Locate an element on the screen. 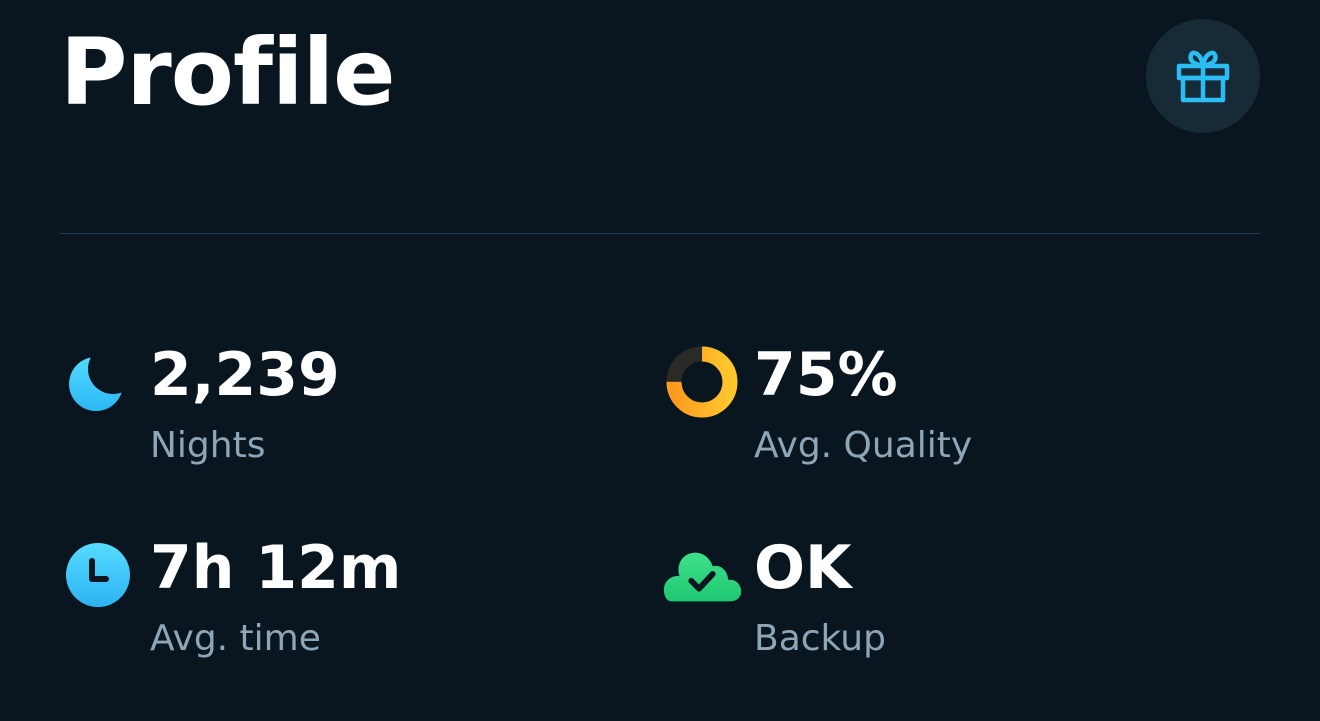 The image size is (1320, 721). quality-value: 75% is located at coordinates (826, 375).